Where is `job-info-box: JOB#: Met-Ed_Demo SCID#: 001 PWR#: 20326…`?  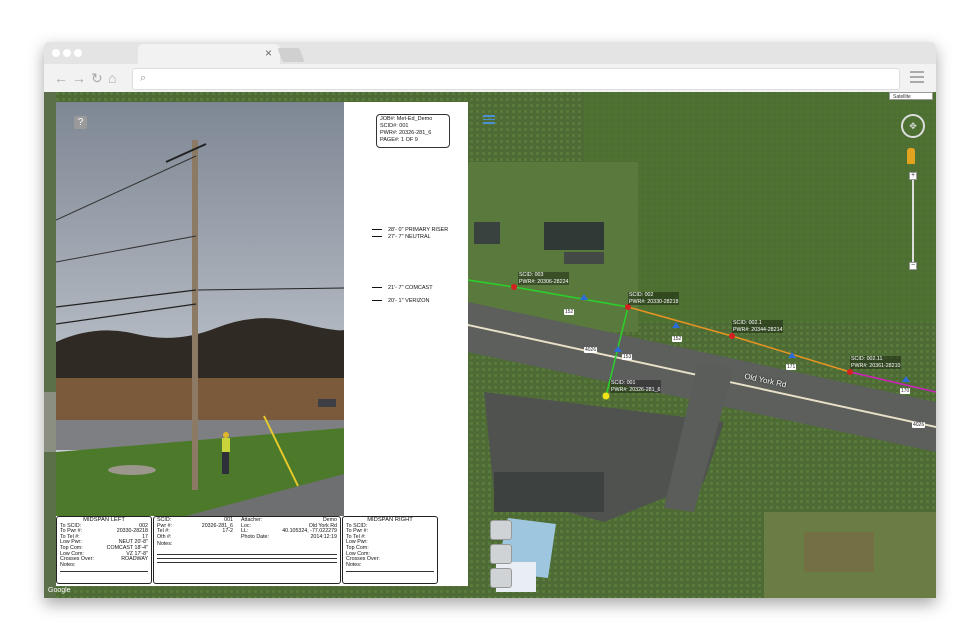
job-info-box: JOB#: Met-Ed_Demo SCID#: 001 PWR#: 20326… is located at coordinates (413, 131).